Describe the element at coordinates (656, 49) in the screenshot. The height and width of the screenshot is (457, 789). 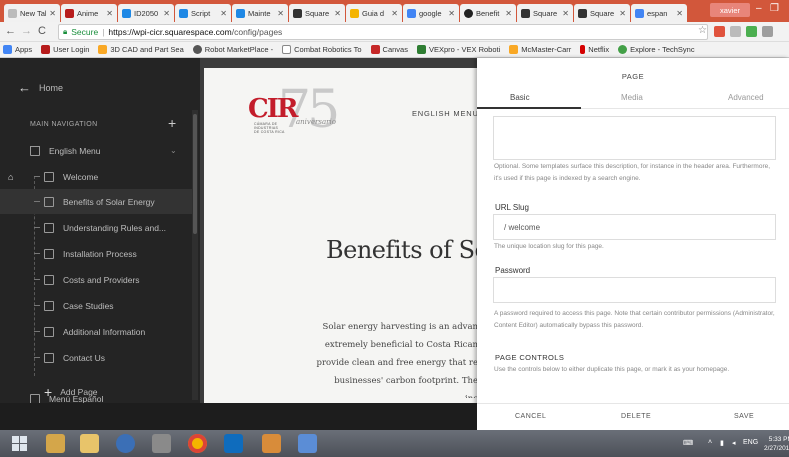
I see `bookmark-item: Explore - TechSync` at that location.